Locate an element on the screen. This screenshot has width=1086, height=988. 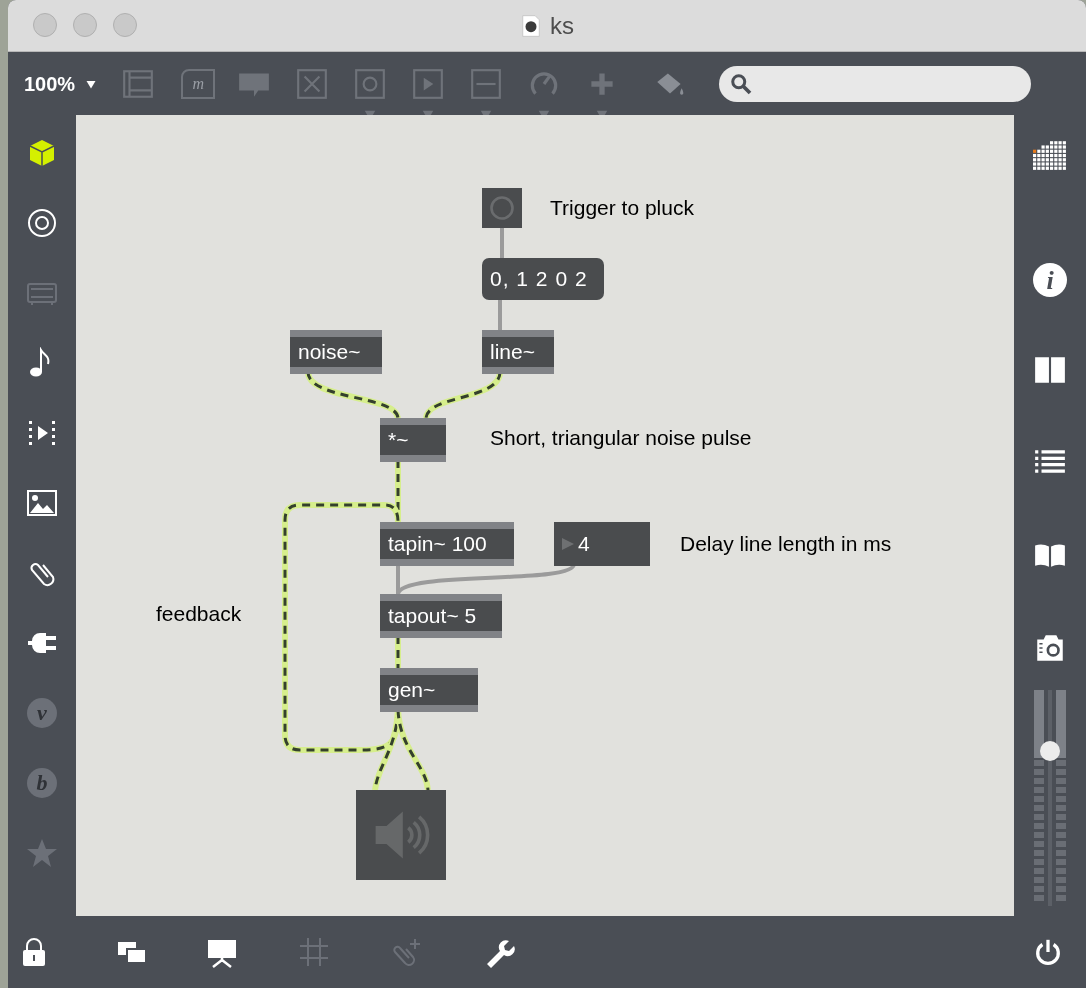
grid-icon is located at coordinates (1050, 155).